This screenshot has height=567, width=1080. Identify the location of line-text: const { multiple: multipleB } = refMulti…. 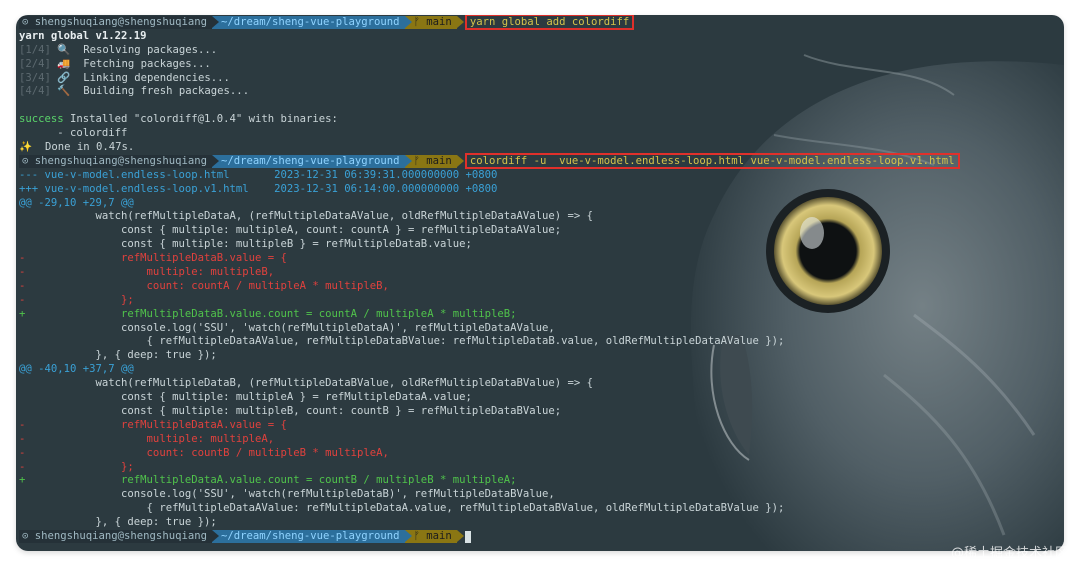
(245, 244).